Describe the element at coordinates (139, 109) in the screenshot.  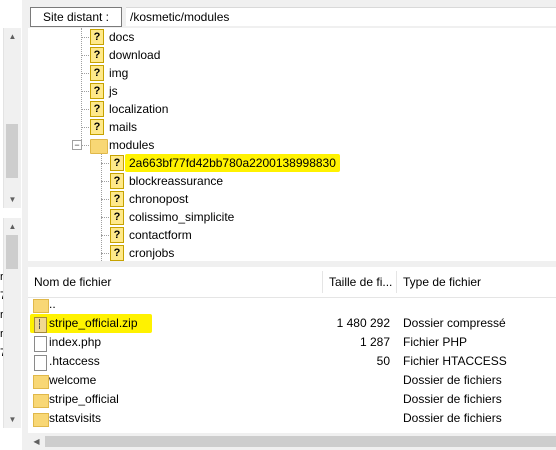
I see `tree-item-label: localization` at that location.